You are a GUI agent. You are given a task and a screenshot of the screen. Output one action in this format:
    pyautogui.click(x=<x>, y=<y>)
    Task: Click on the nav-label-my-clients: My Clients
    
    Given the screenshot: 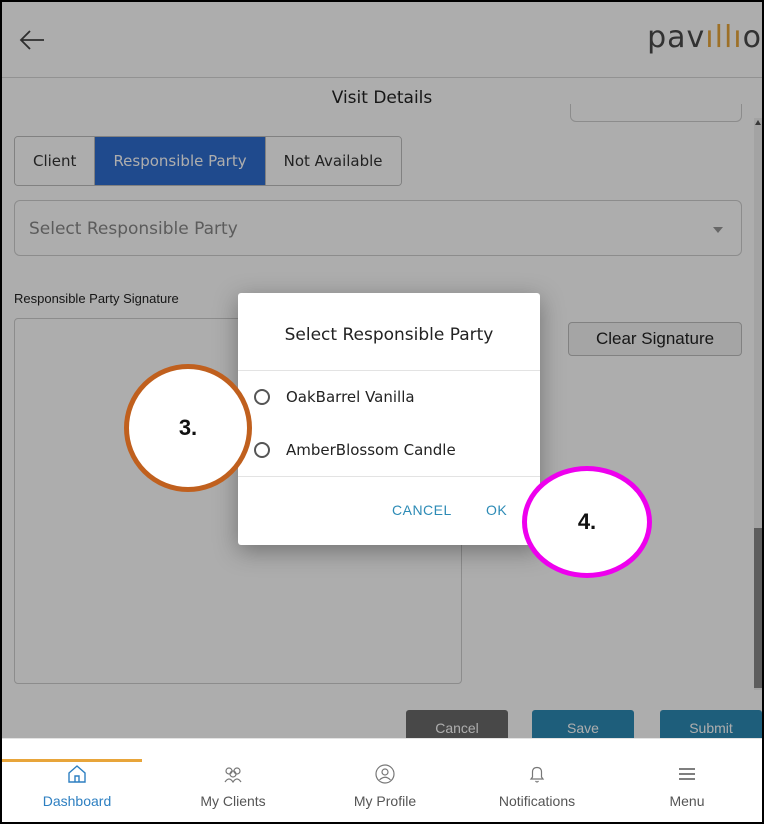 What is the action you would take?
    pyautogui.click(x=233, y=801)
    